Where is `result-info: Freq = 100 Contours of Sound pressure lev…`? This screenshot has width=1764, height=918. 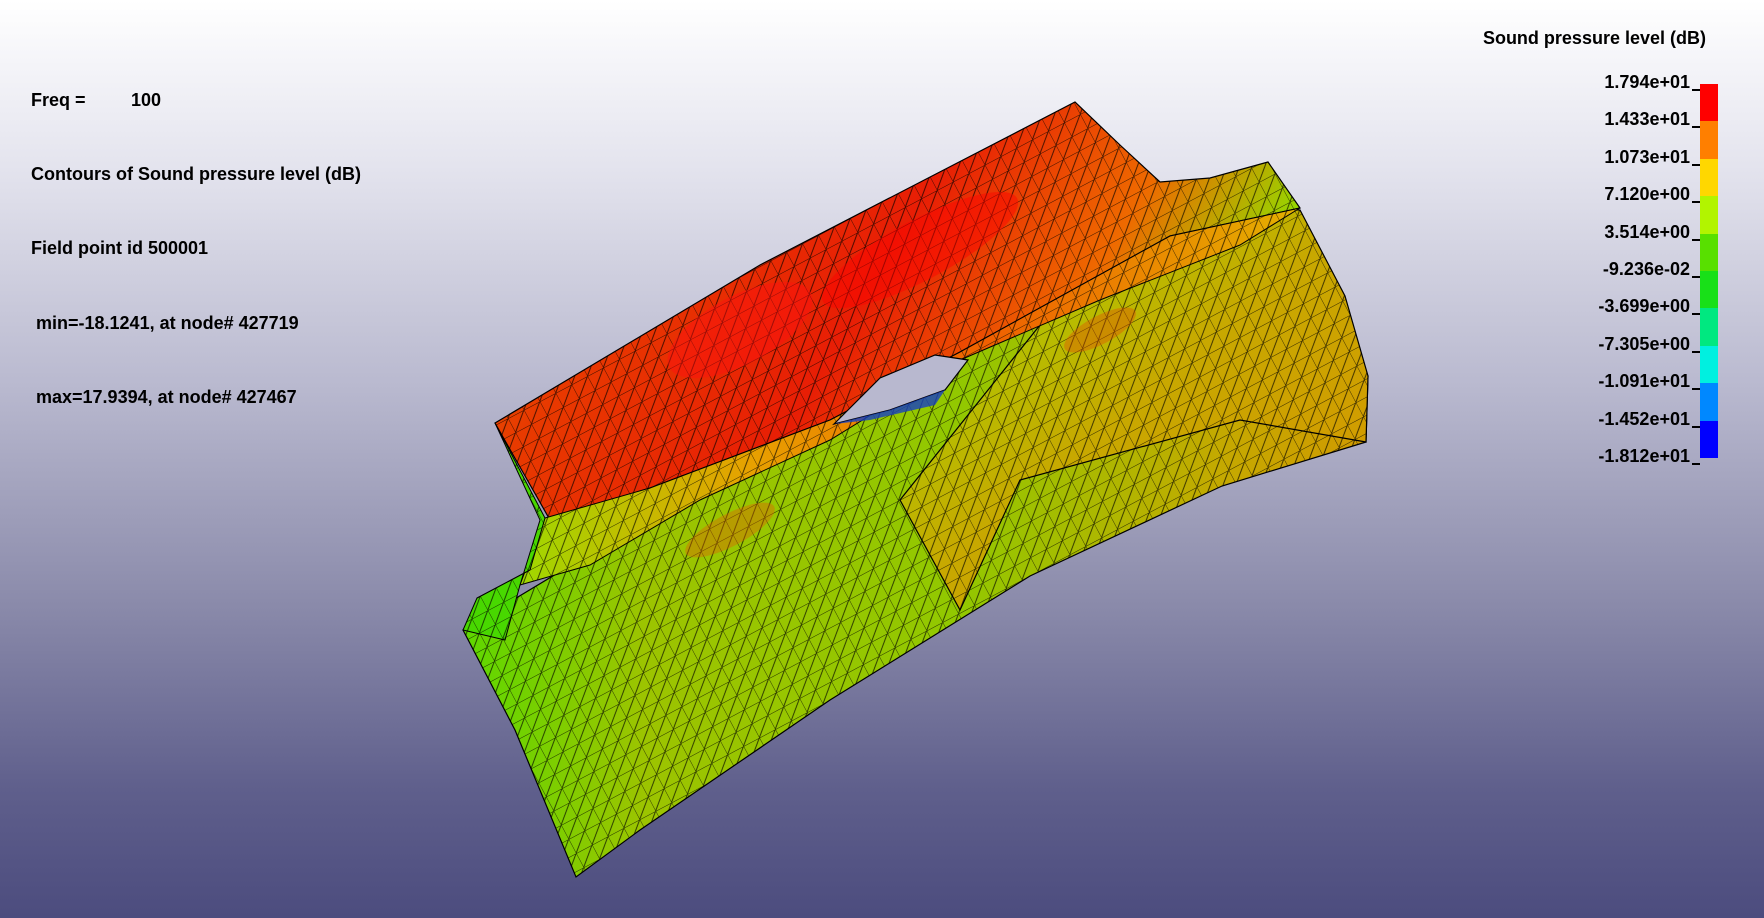
result-info: Freq = 100 Contours of Sound pressure lev… is located at coordinates (196, 236).